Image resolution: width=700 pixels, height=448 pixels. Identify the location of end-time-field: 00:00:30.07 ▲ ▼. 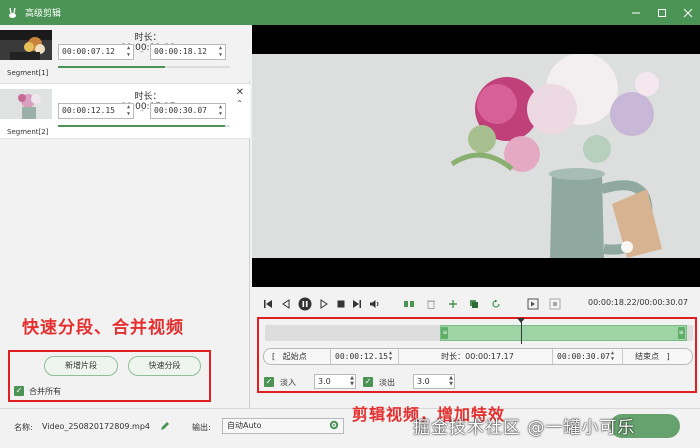
(586, 356).